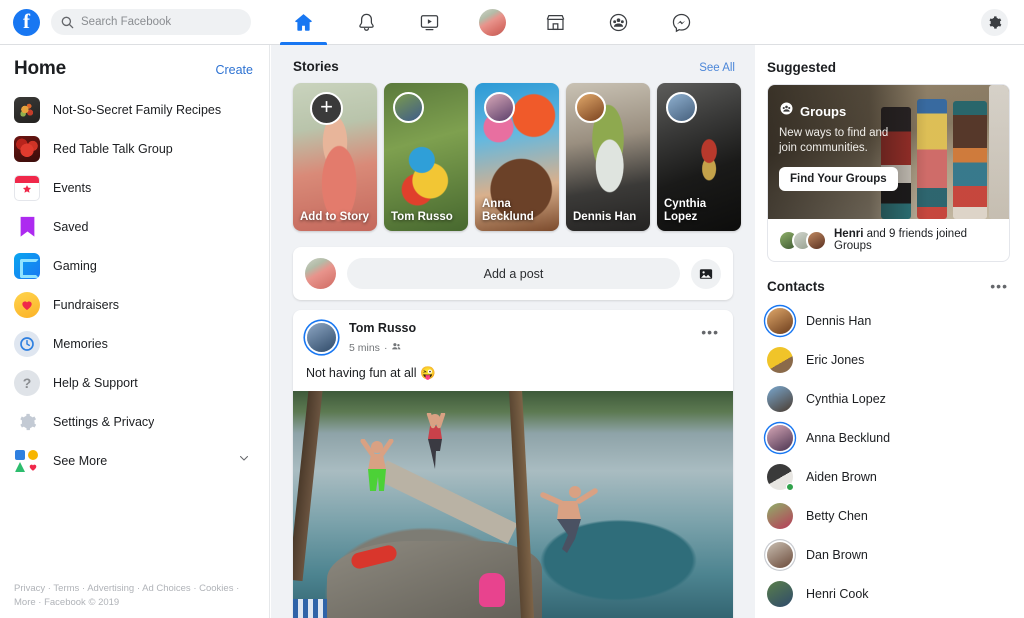 The image size is (1024, 618). Describe the element at coordinates (717, 68) in the screenshot. I see `stories-see-all-link: See All` at that location.